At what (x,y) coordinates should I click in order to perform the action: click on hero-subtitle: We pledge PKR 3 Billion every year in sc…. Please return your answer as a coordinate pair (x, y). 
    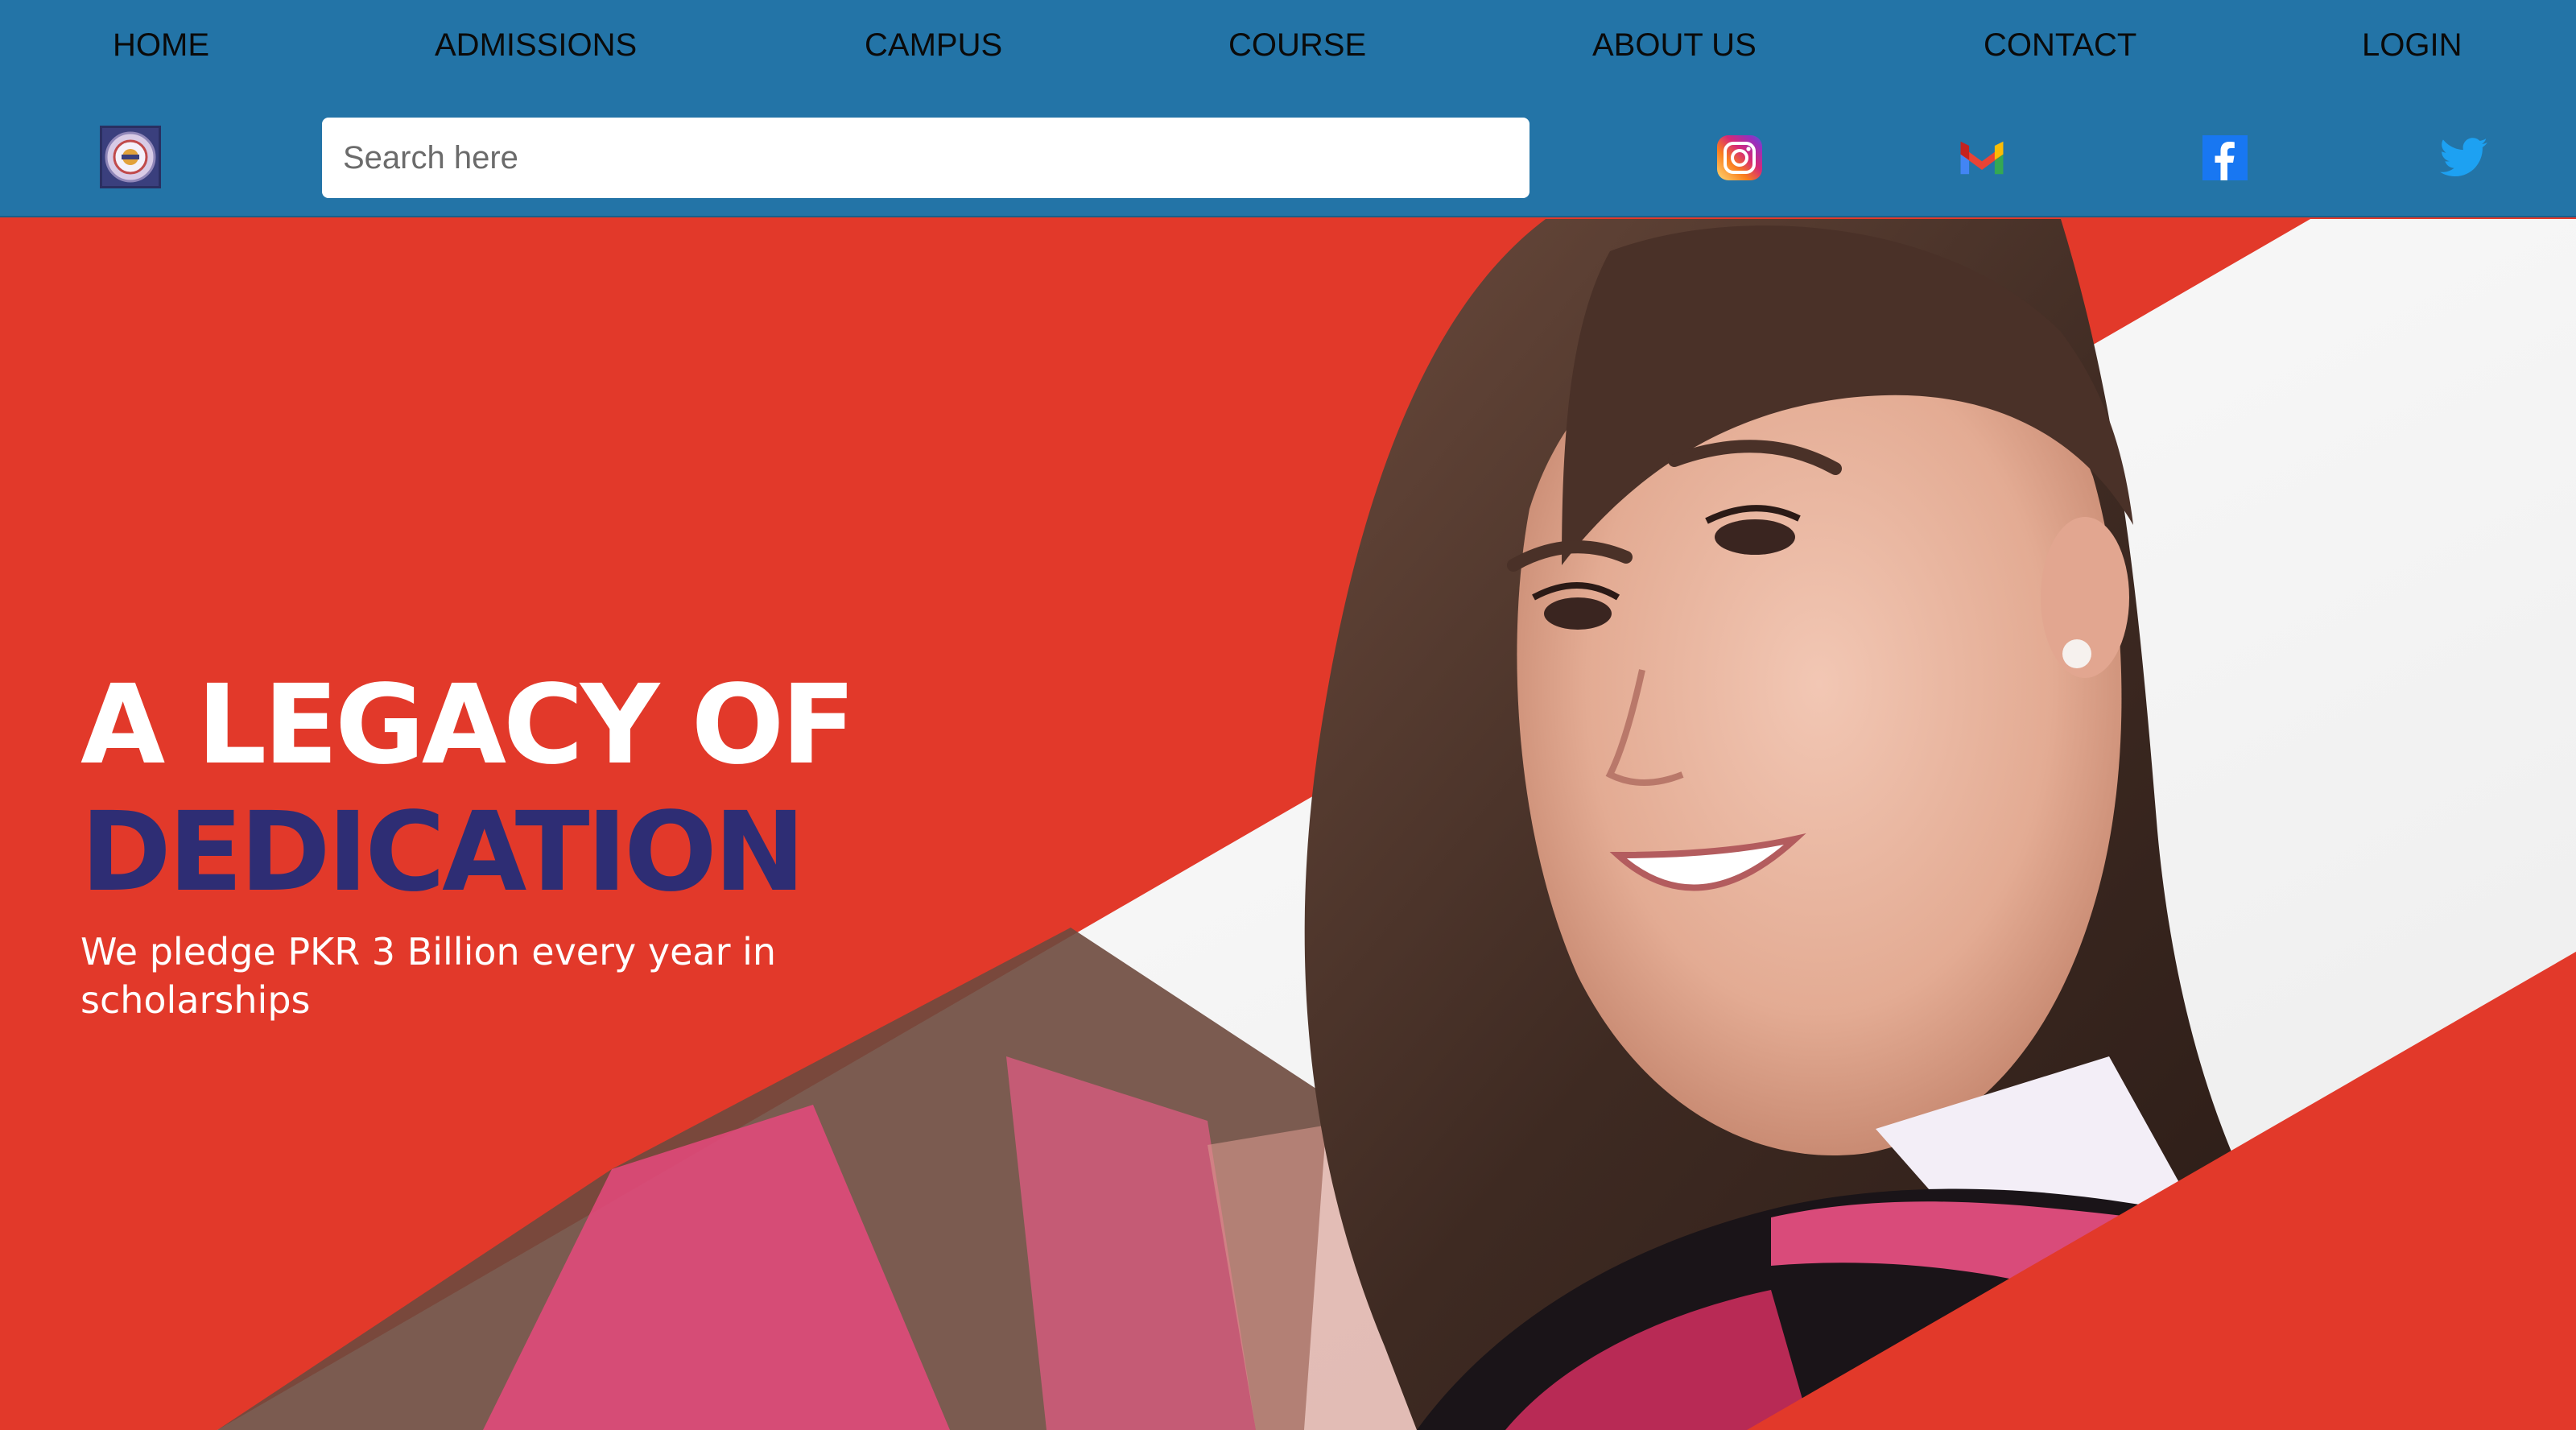
    Looking at the image, I should click on (428, 976).